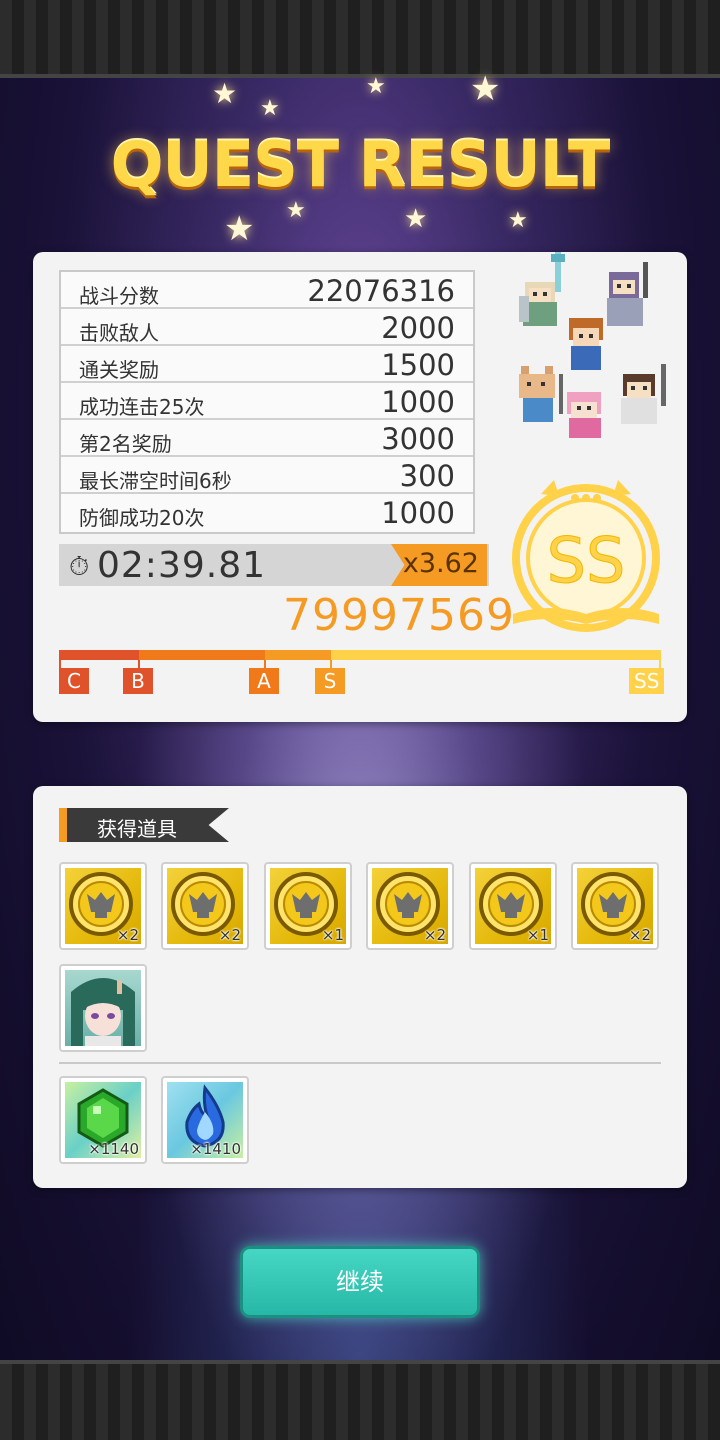 This screenshot has width=720, height=1440. What do you see at coordinates (142, 518) in the screenshot?
I see `score-label: 防御成功20次` at bounding box center [142, 518].